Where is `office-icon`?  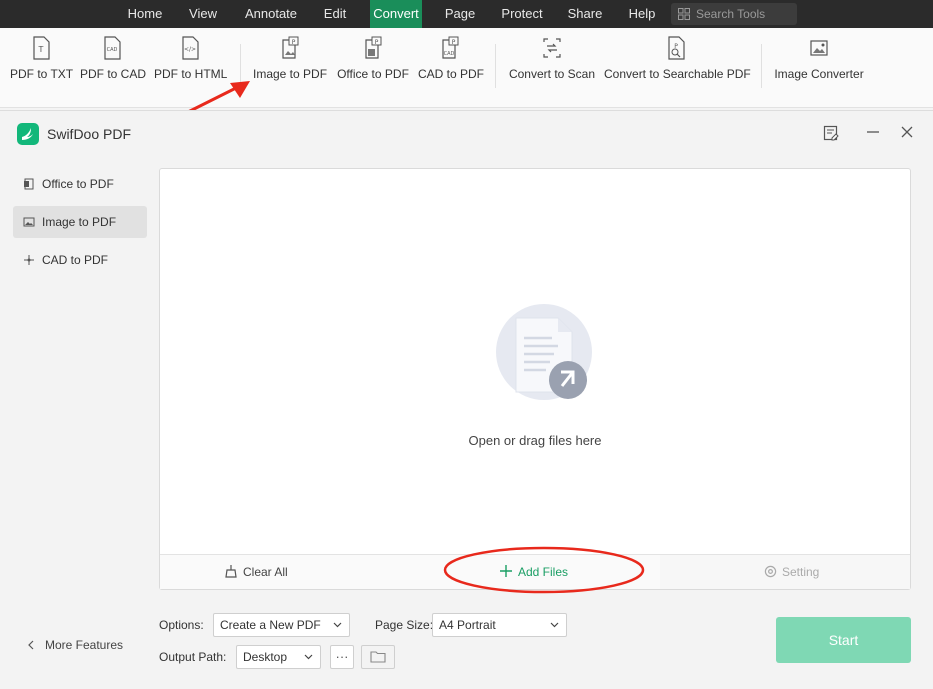
office-icon is located at coordinates (29, 184).